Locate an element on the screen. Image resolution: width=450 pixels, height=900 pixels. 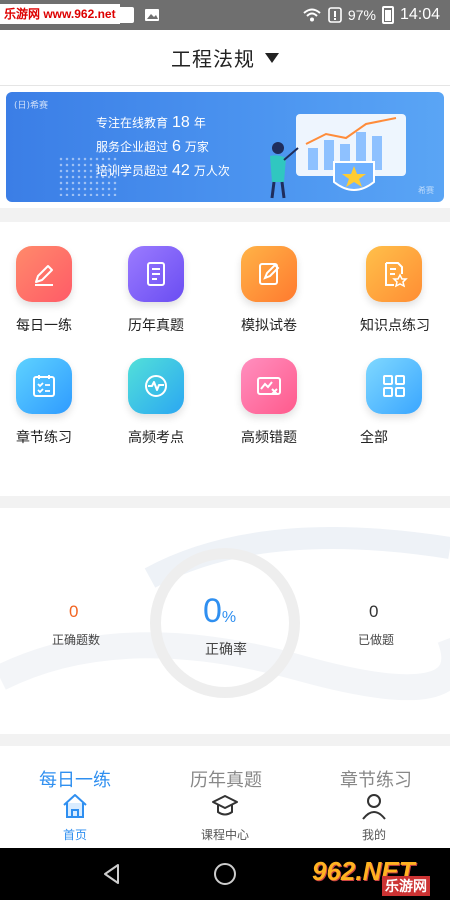
graduation-cap-icon is located at coordinates (225, 805).